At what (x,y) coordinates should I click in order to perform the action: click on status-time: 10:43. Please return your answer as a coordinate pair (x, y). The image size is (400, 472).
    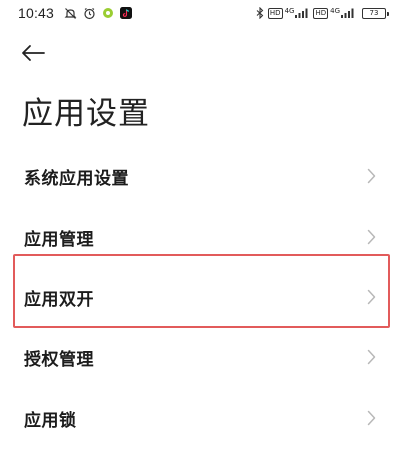
    Looking at the image, I should click on (36, 13).